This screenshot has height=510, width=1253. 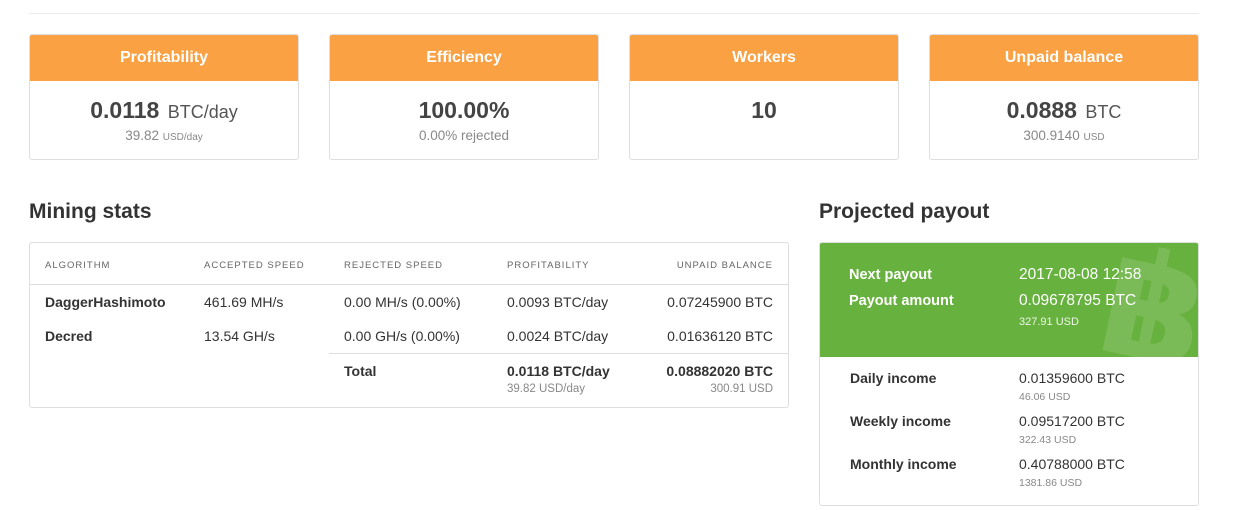 What do you see at coordinates (402, 336) in the screenshot?
I see `row-rejected-speed: 0.00 GH/s (0.00%)` at bounding box center [402, 336].